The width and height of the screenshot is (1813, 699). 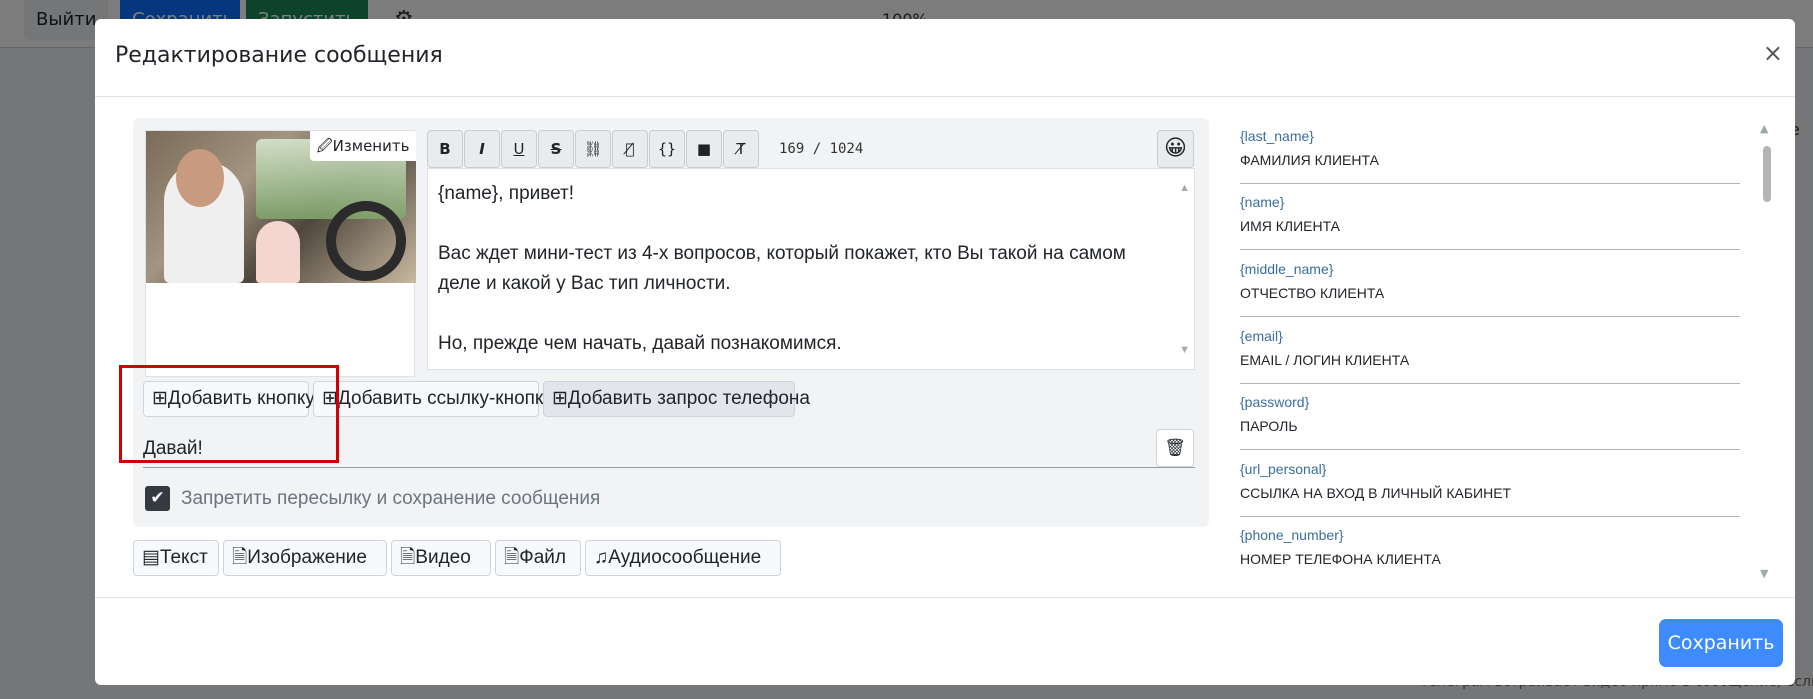 I want to click on variable-desc: ФАМИЛИЯ КЛИЕНТА, so click(x=1309, y=160).